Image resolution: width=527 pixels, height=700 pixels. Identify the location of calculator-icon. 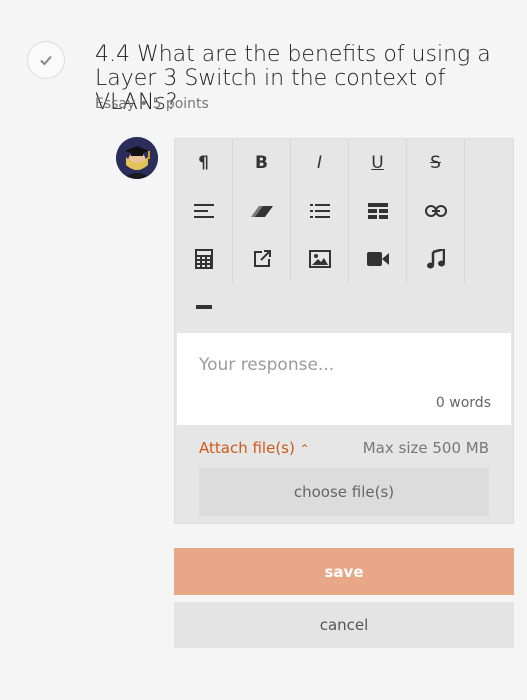
(204, 259).